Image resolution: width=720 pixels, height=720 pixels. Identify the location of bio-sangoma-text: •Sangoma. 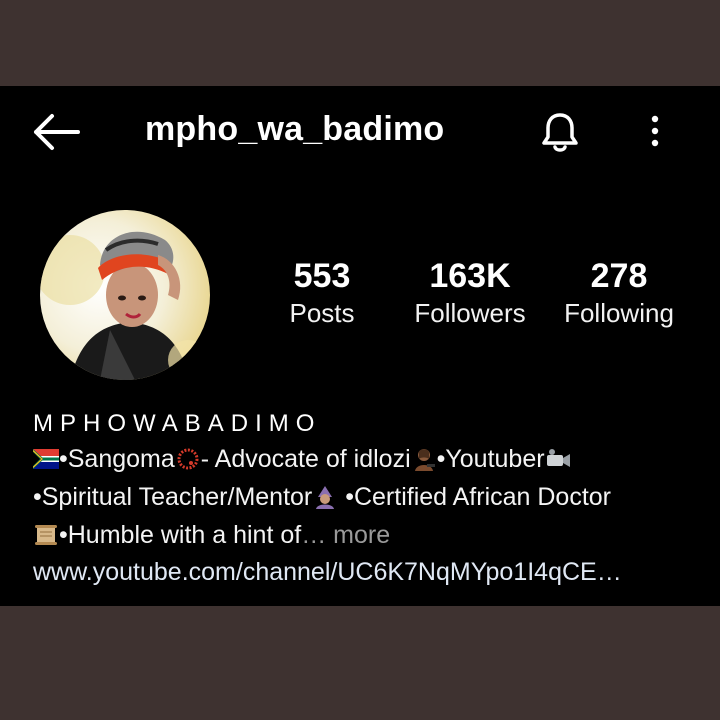
(117, 459).